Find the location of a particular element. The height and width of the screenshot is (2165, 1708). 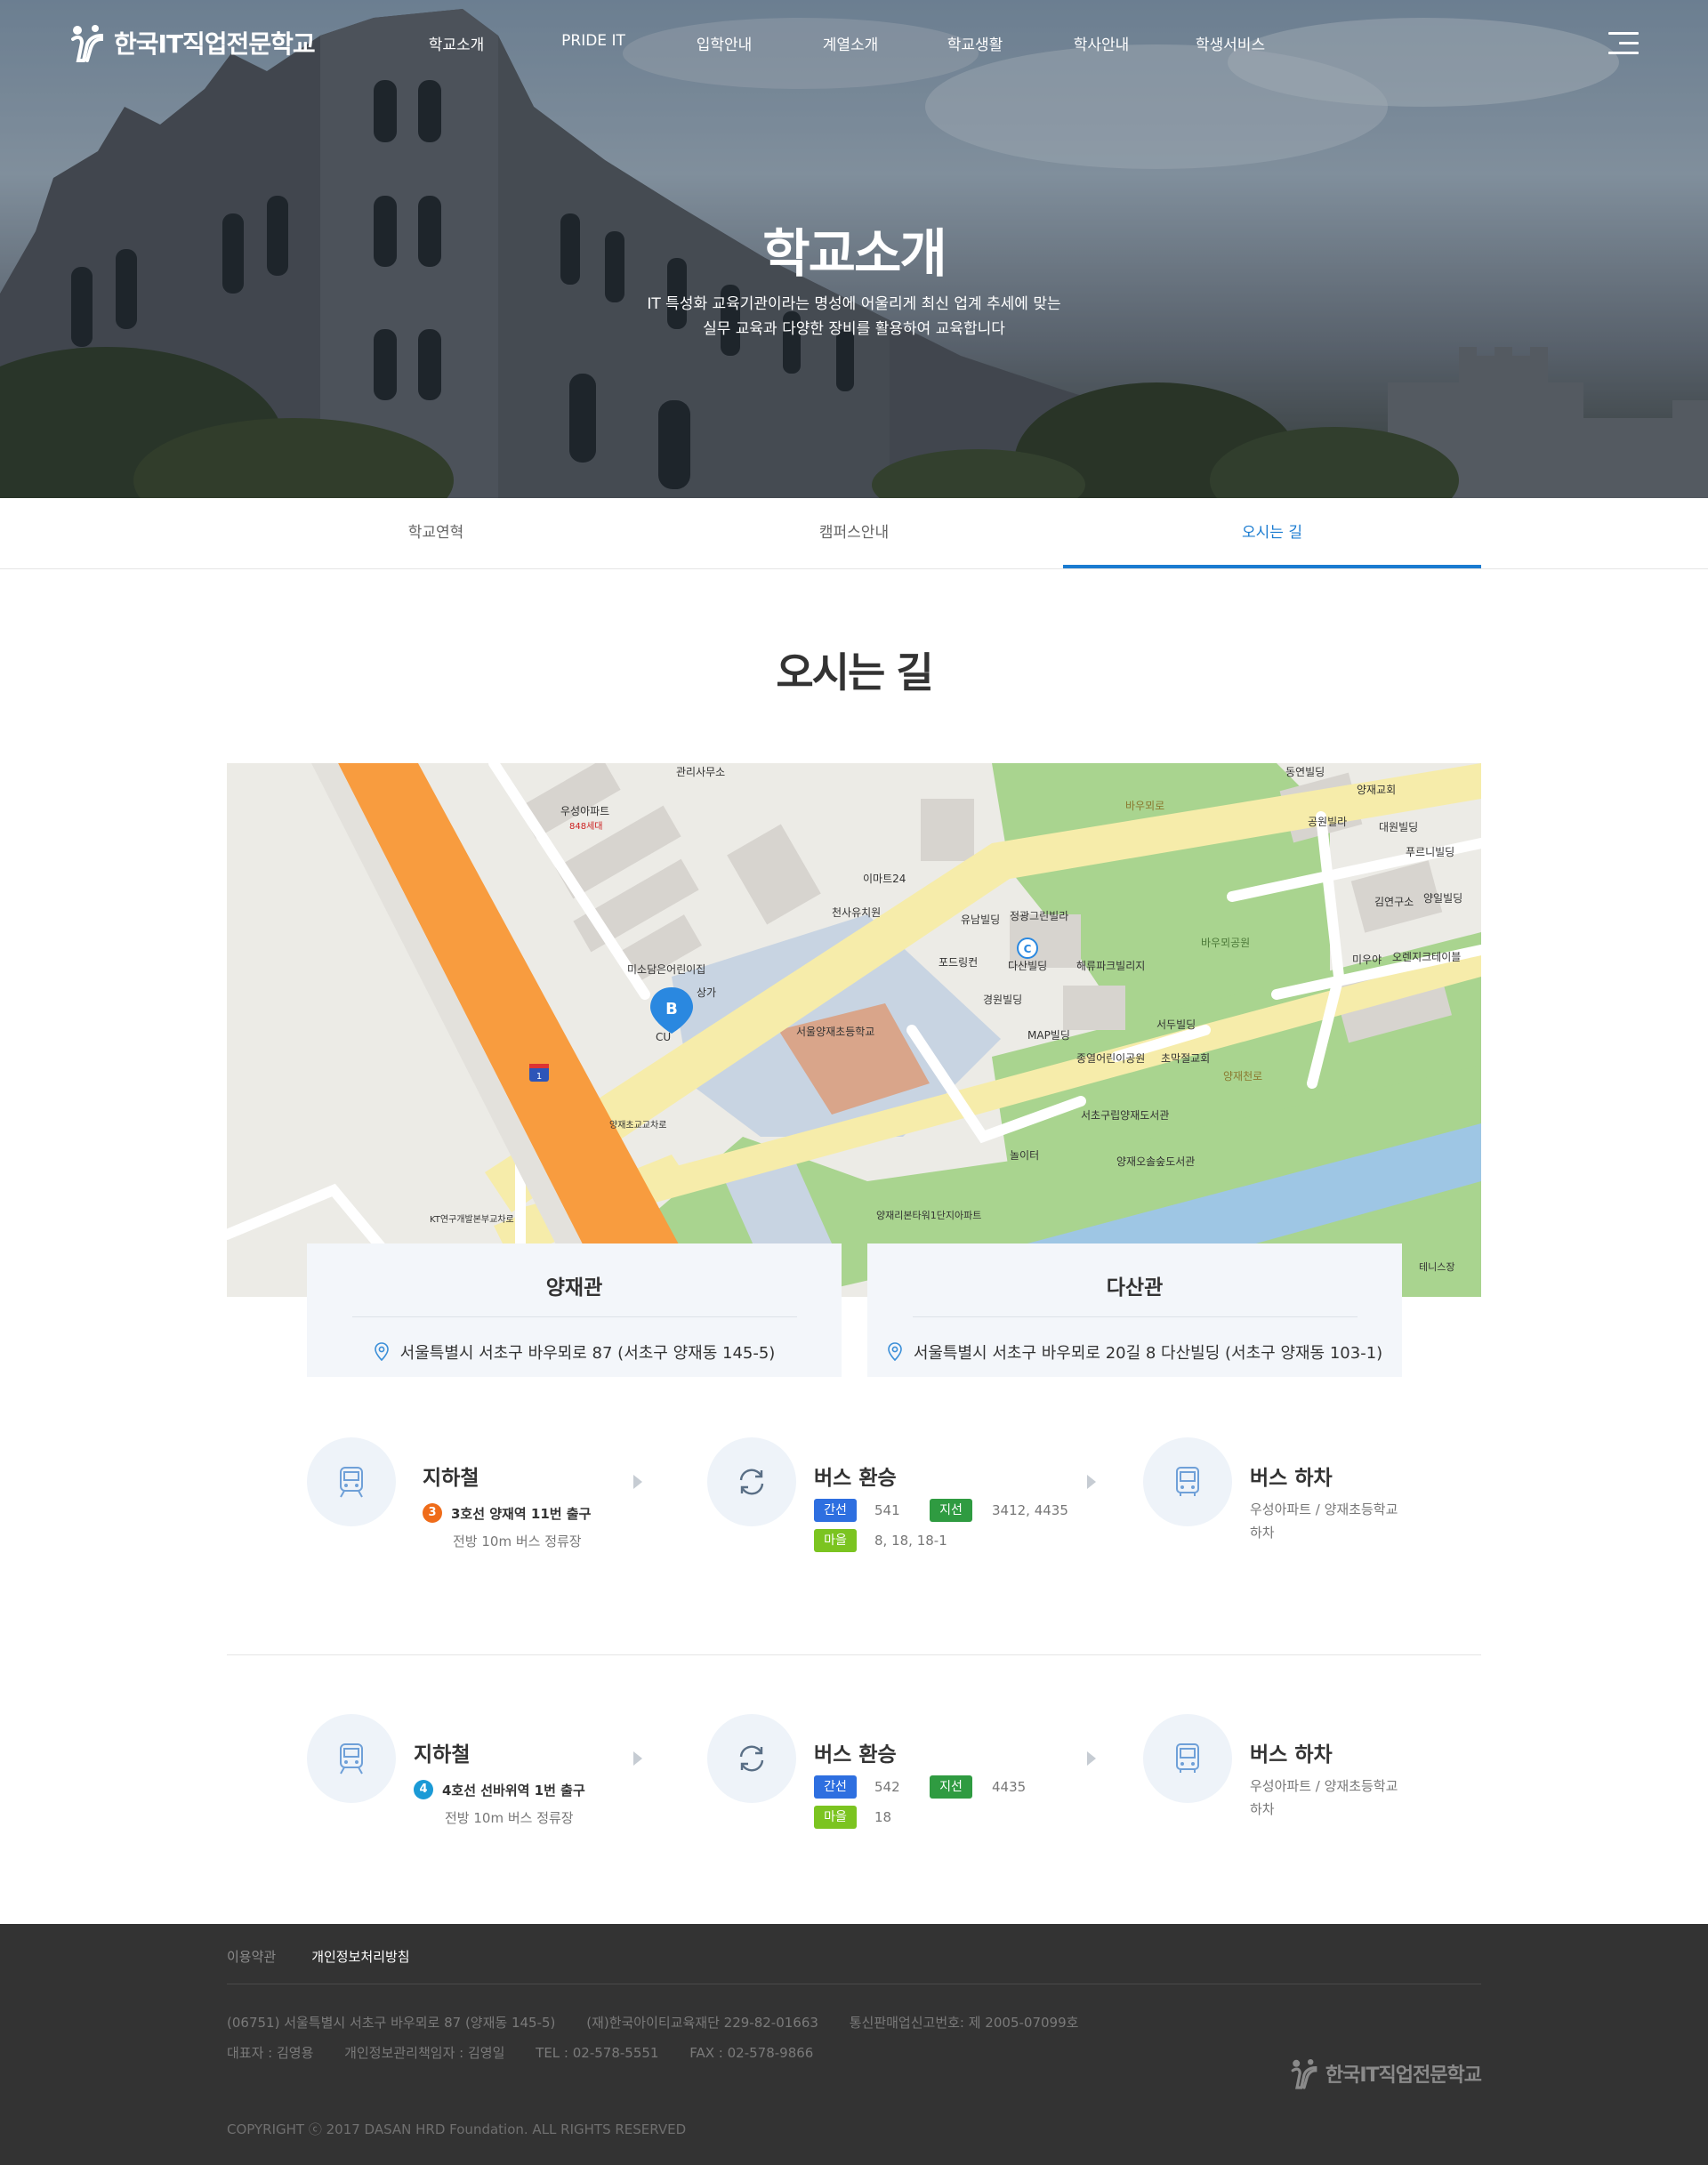

svg-text: 미소담은어린이집 is located at coordinates (666, 969).